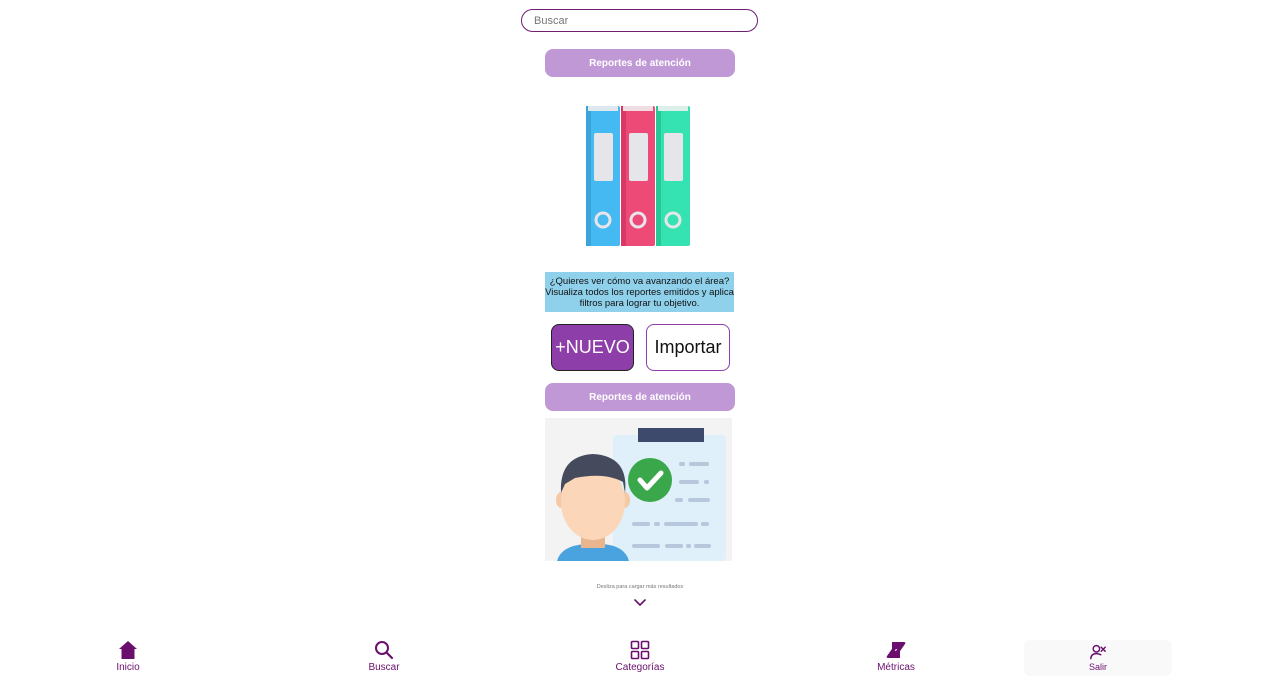 The width and height of the screenshot is (1280, 677). I want to click on nav-metricas-label: Métricas, so click(896, 667).